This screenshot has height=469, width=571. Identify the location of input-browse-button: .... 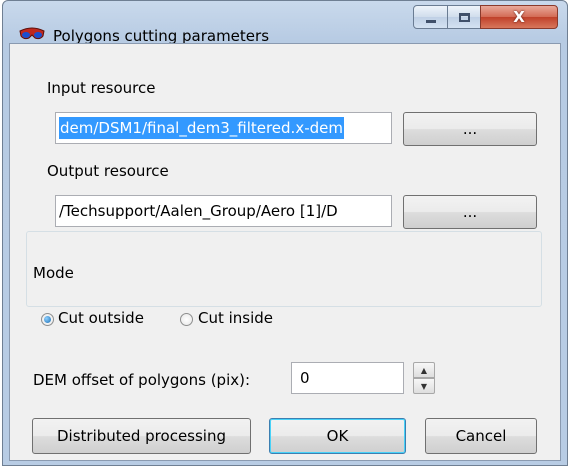
(470, 129).